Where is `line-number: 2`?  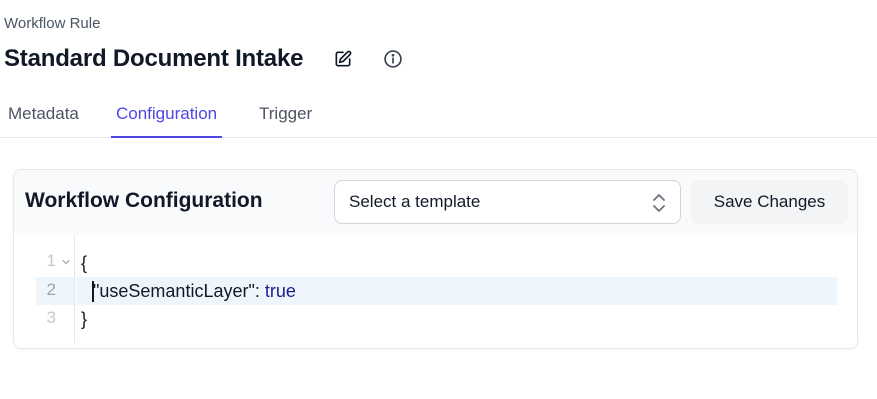
line-number: 2 is located at coordinates (51, 289).